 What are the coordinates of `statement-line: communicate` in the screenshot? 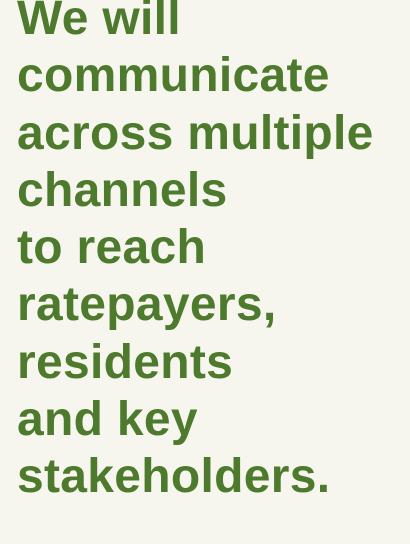 It's located at (173, 76).